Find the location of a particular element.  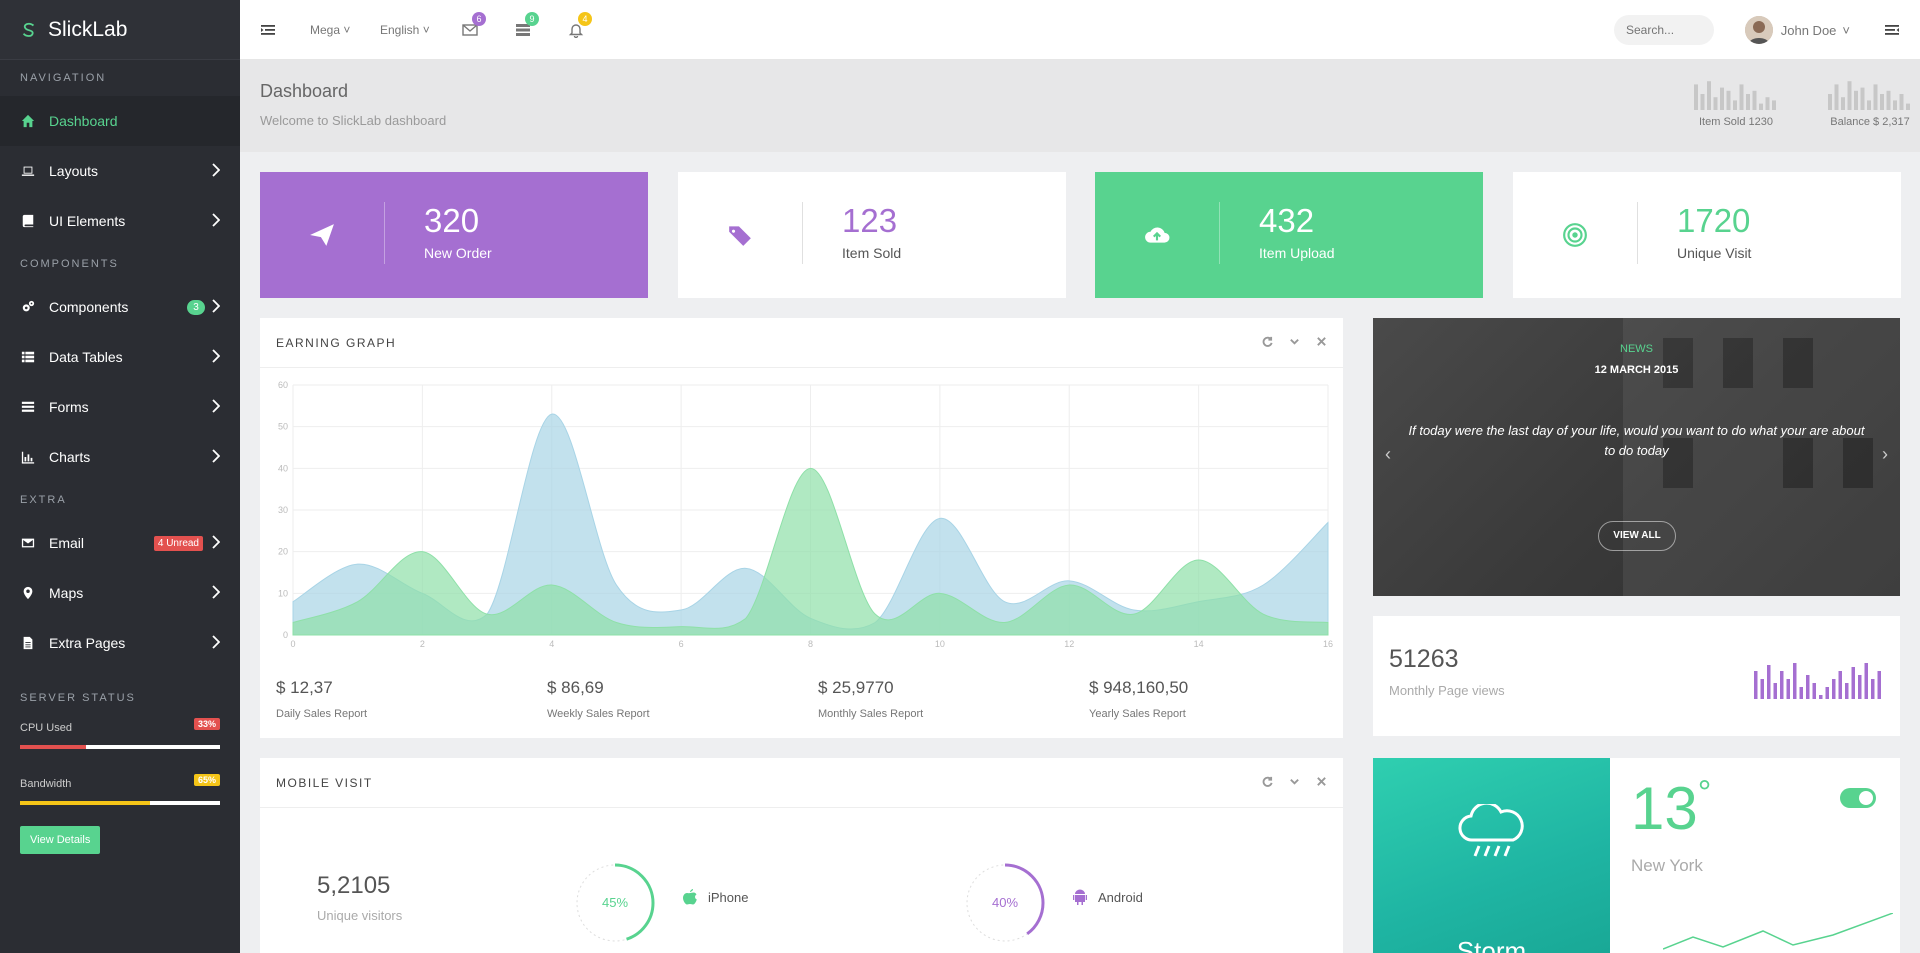

panel-controls is located at coordinates (1294, 343).